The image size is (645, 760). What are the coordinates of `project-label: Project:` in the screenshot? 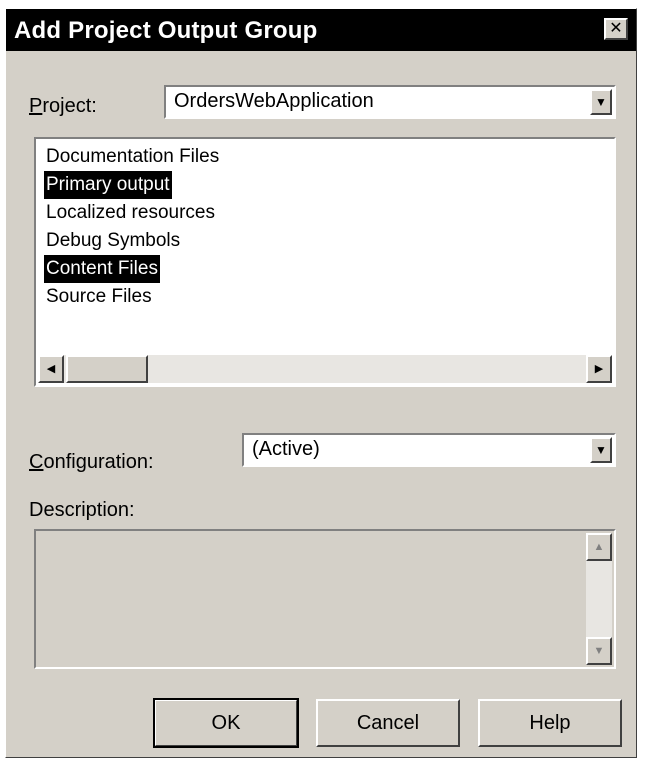 It's located at (63, 106).